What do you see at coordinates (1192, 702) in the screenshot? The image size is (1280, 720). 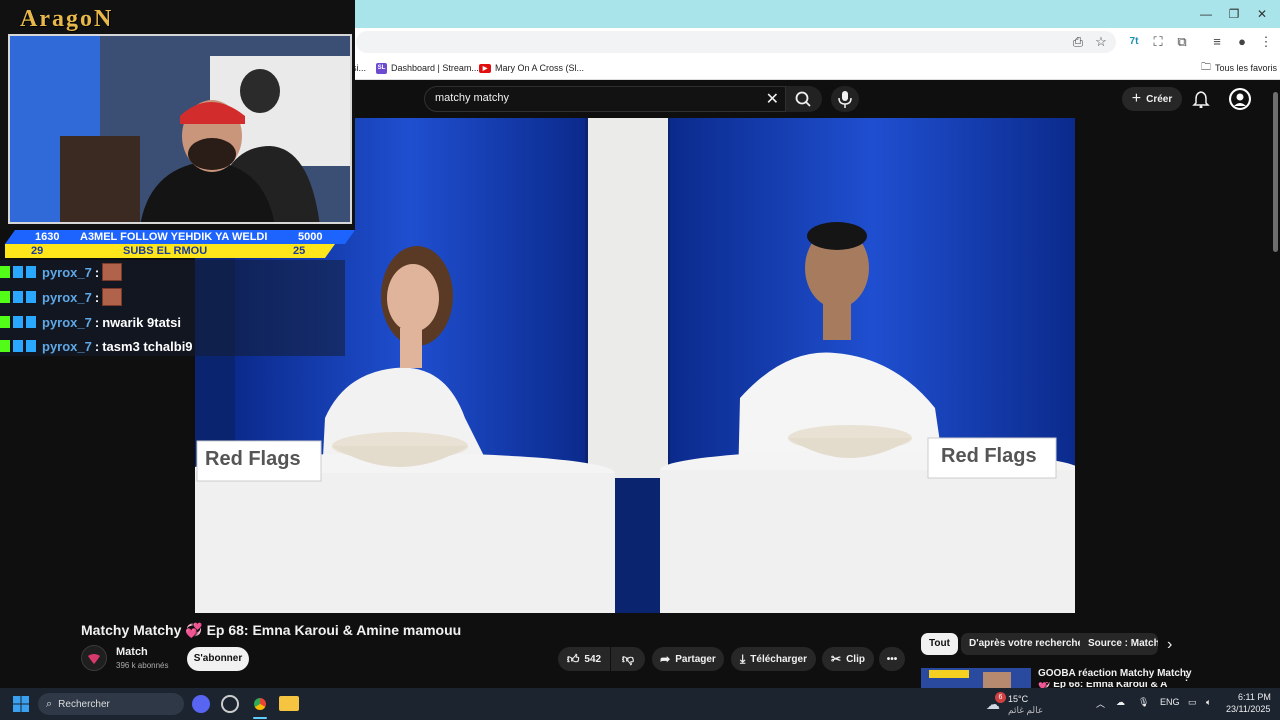 I see `network-icon: ▭` at bounding box center [1192, 702].